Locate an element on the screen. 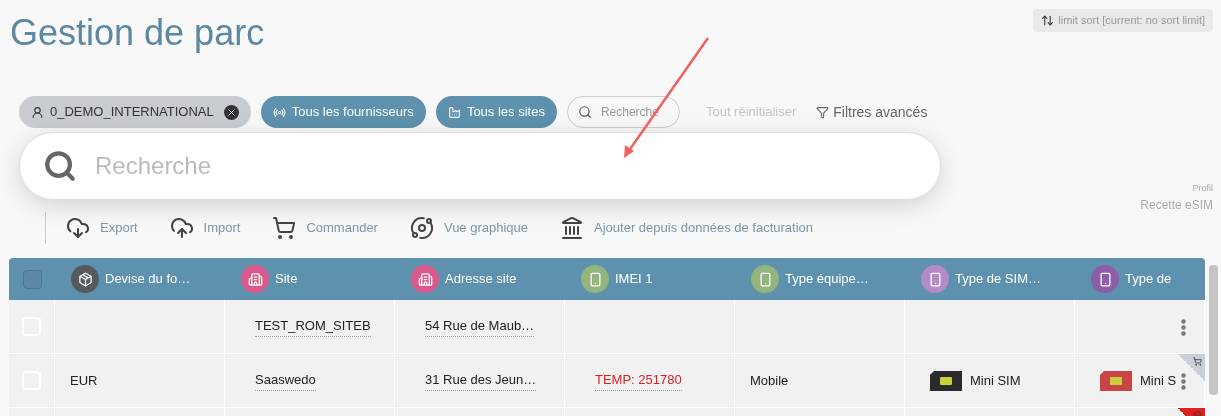 This screenshot has height=416, width=1221. toolbar-button: Ajouter depuis données de facturation is located at coordinates (687, 228).